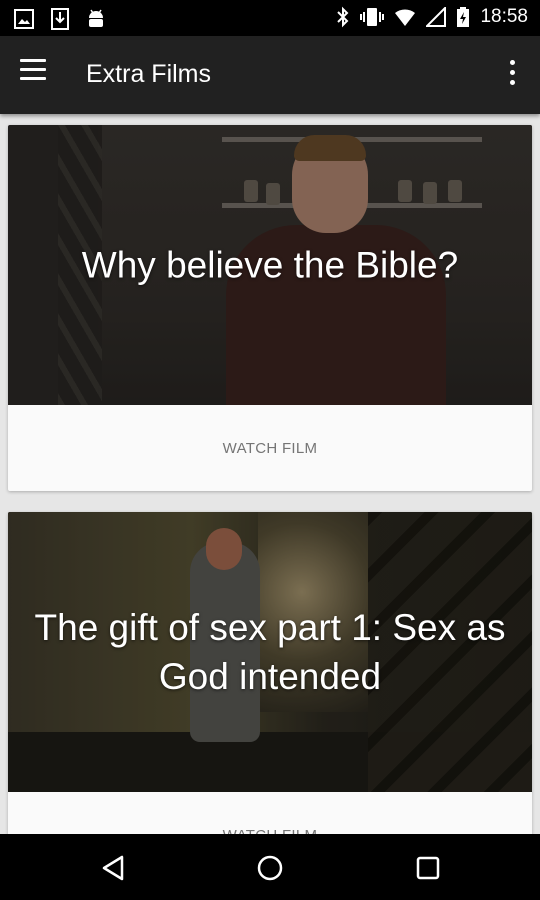 Image resolution: width=540 pixels, height=900 pixels. Describe the element at coordinates (512, 75) in the screenshot. I see `more-vert-icon` at that location.